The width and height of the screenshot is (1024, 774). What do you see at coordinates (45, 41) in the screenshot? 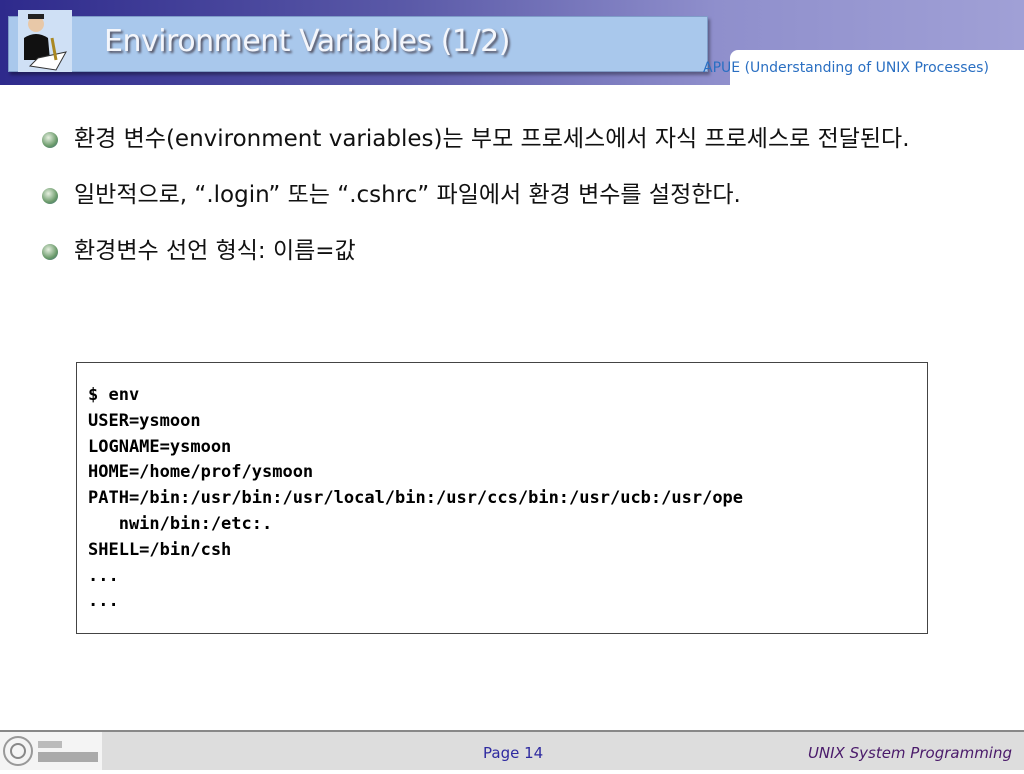
I see `person-writing-icon` at bounding box center [45, 41].